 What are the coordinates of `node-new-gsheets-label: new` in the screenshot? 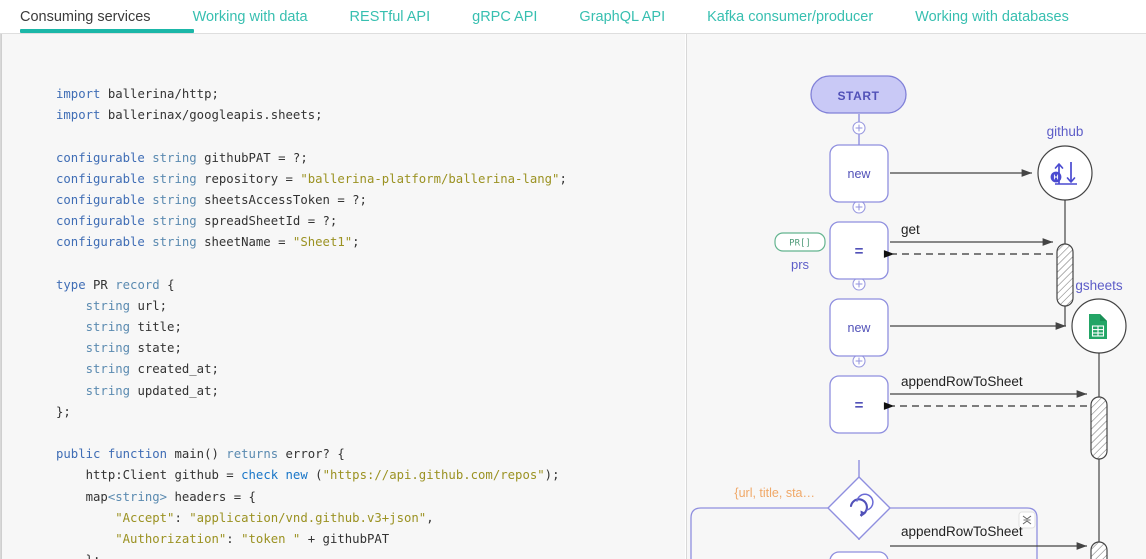 It's located at (860, 328).